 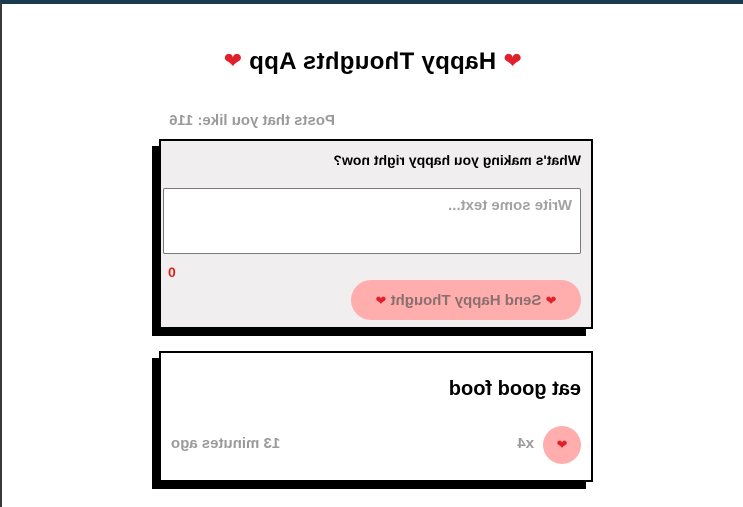 I want to click on like-count: x4, so click(x=525, y=443).